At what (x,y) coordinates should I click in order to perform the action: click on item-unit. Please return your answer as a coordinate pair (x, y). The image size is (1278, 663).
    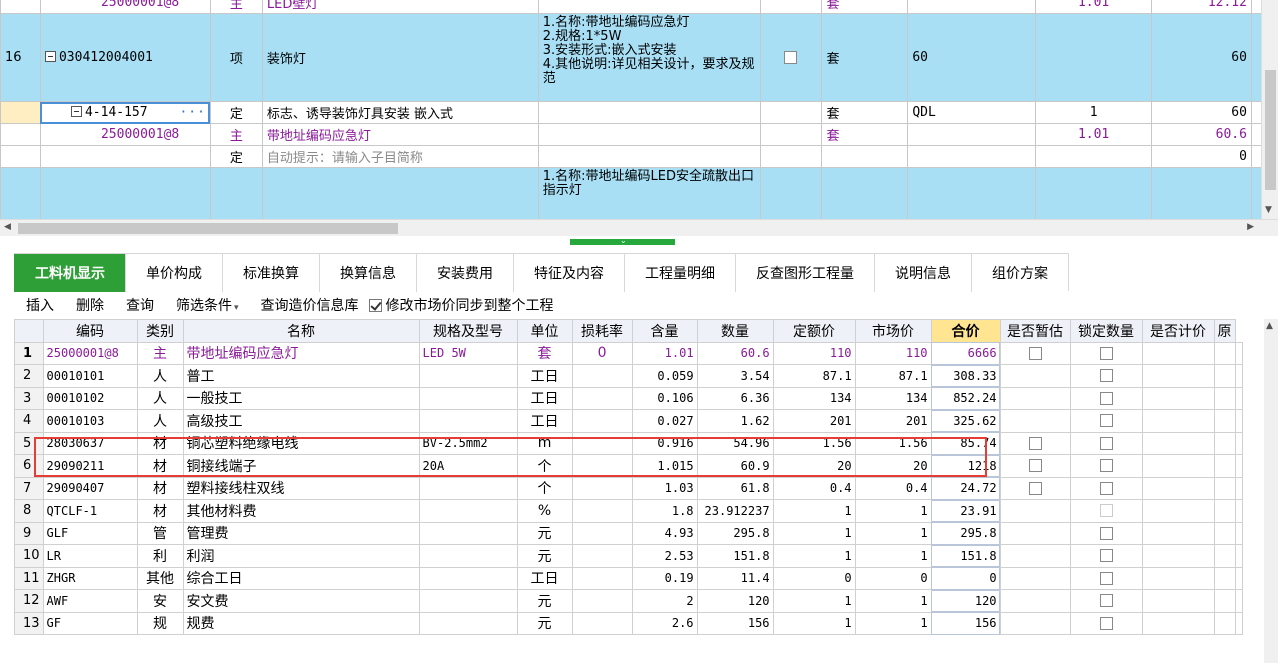
    Looking at the image, I should click on (865, 156).